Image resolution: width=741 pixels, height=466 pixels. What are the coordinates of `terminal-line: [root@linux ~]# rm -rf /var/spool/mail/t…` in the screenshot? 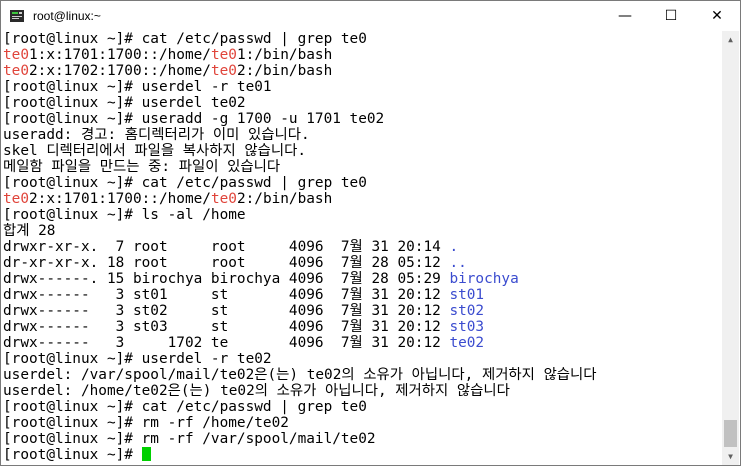 It's located at (362, 439).